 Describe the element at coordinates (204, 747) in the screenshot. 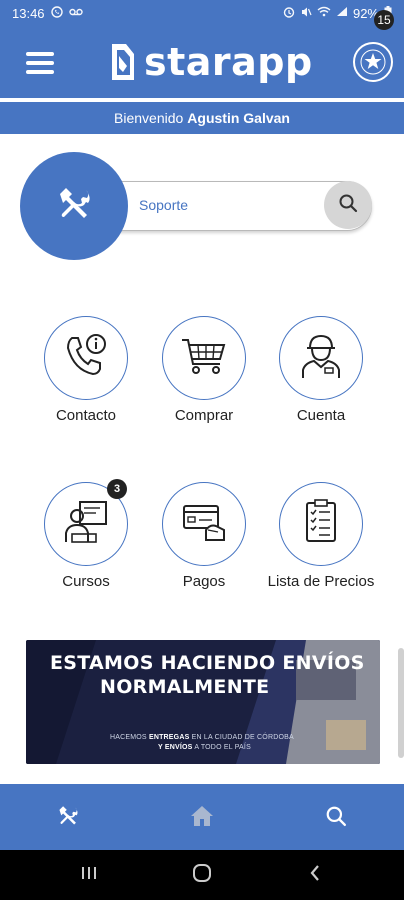

I see `banner-text-line2: Y ENVÍOS A TODO EL PAÍS` at that location.